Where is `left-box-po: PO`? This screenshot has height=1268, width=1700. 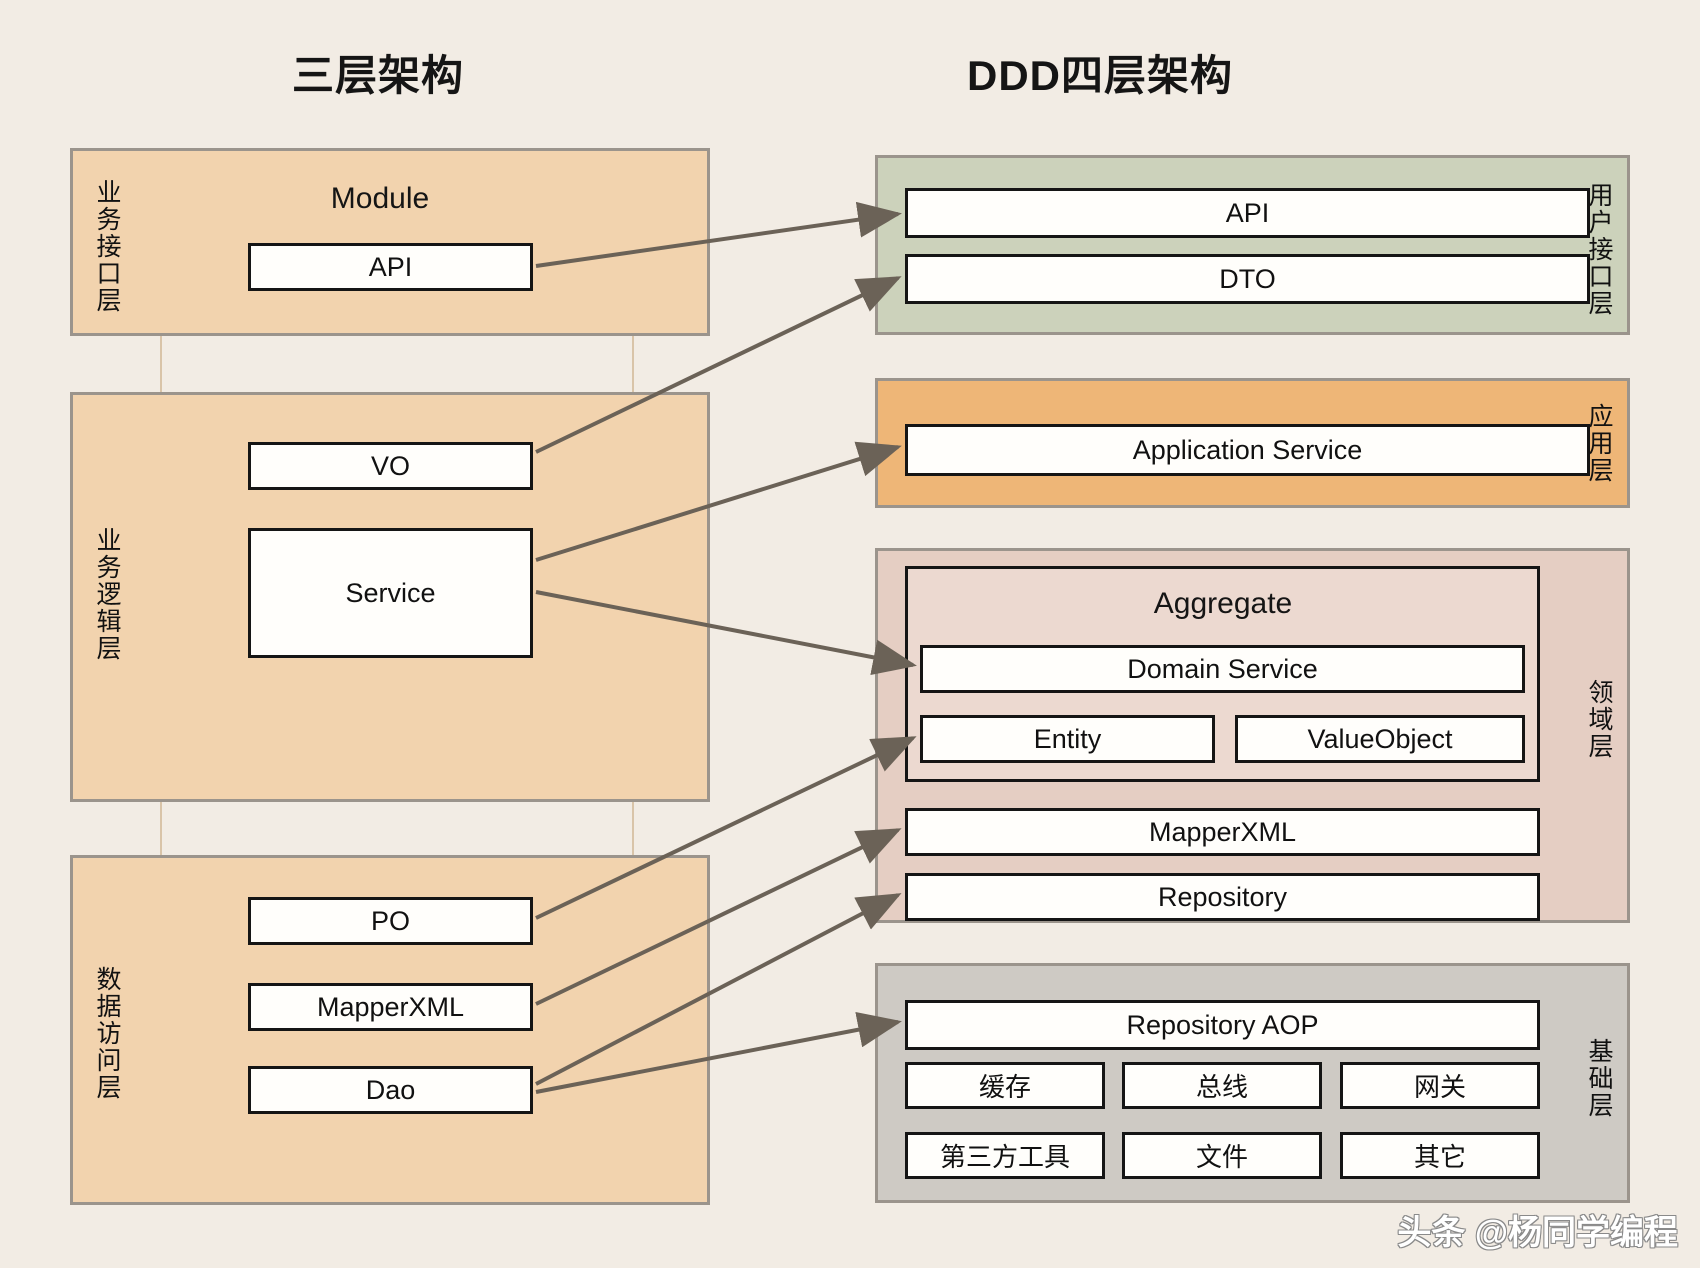 left-box-po: PO is located at coordinates (390, 921).